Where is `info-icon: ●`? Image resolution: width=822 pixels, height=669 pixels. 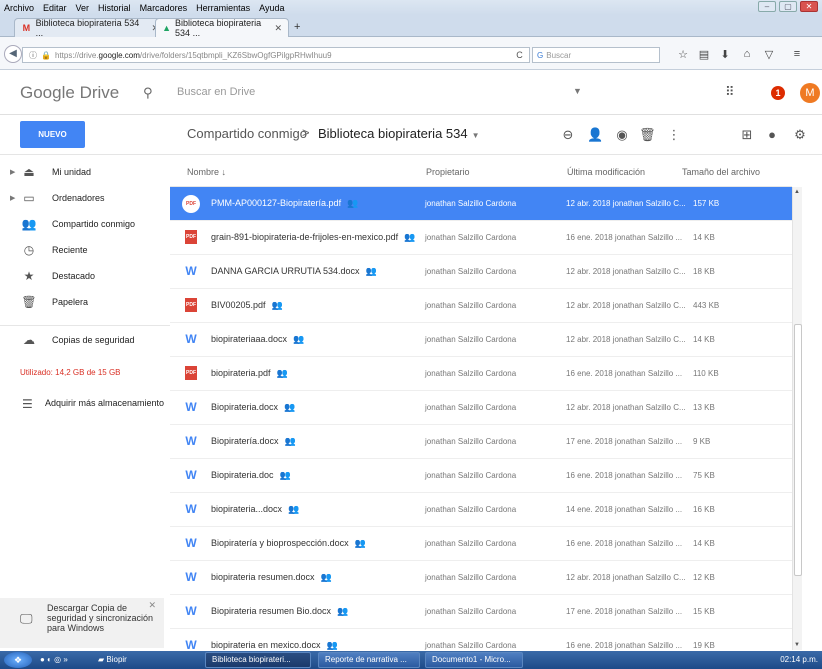
info-icon: ● is located at coordinates (772, 134).